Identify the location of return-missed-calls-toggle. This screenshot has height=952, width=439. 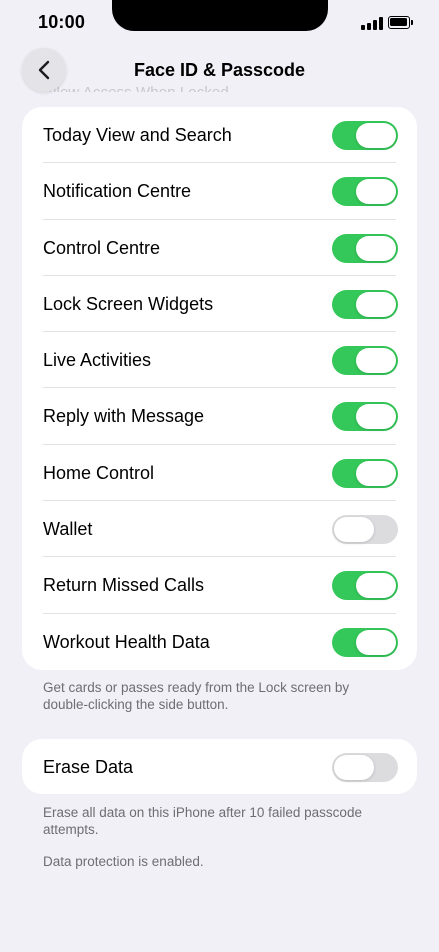
(365, 586).